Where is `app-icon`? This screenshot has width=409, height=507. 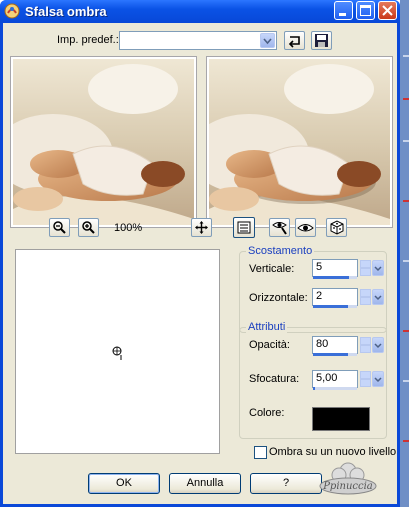
app-icon is located at coordinates (12, 11).